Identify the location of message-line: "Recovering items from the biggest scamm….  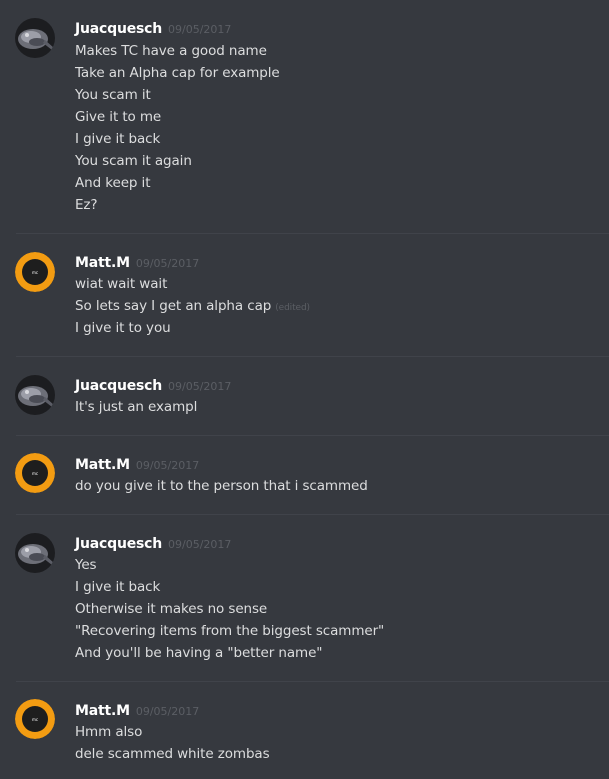
(230, 631).